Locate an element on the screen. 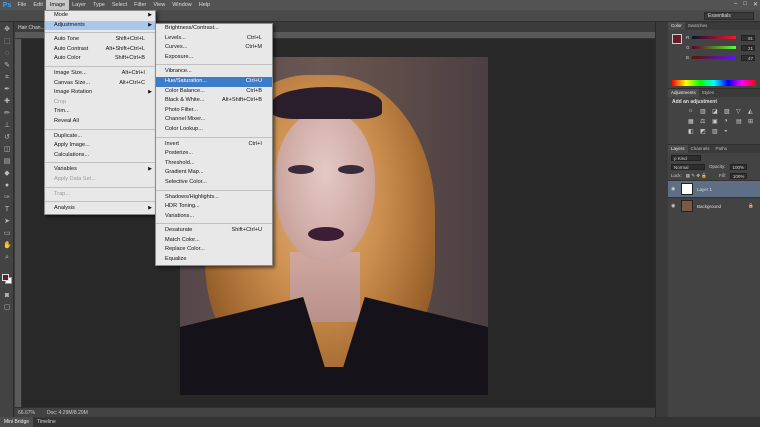 This screenshot has height=427, width=760. green-slider is located at coordinates (714, 47).